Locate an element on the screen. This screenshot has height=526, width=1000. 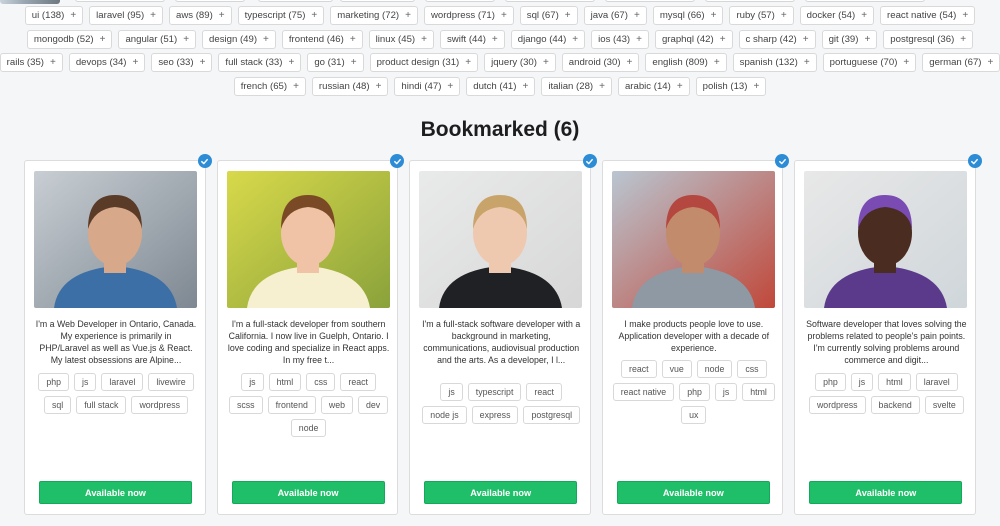
tag-filter-chip: french (65) + is located at coordinates (269, 86).